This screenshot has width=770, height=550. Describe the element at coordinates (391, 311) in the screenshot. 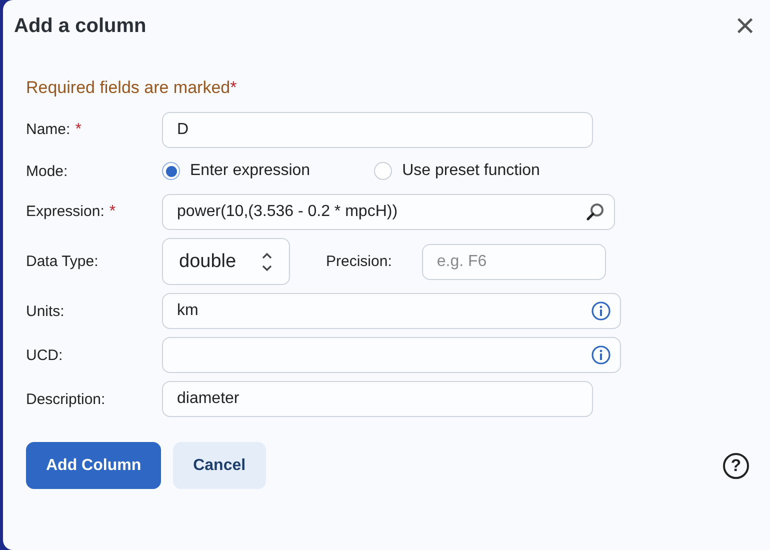

I see `input-field: km` at that location.